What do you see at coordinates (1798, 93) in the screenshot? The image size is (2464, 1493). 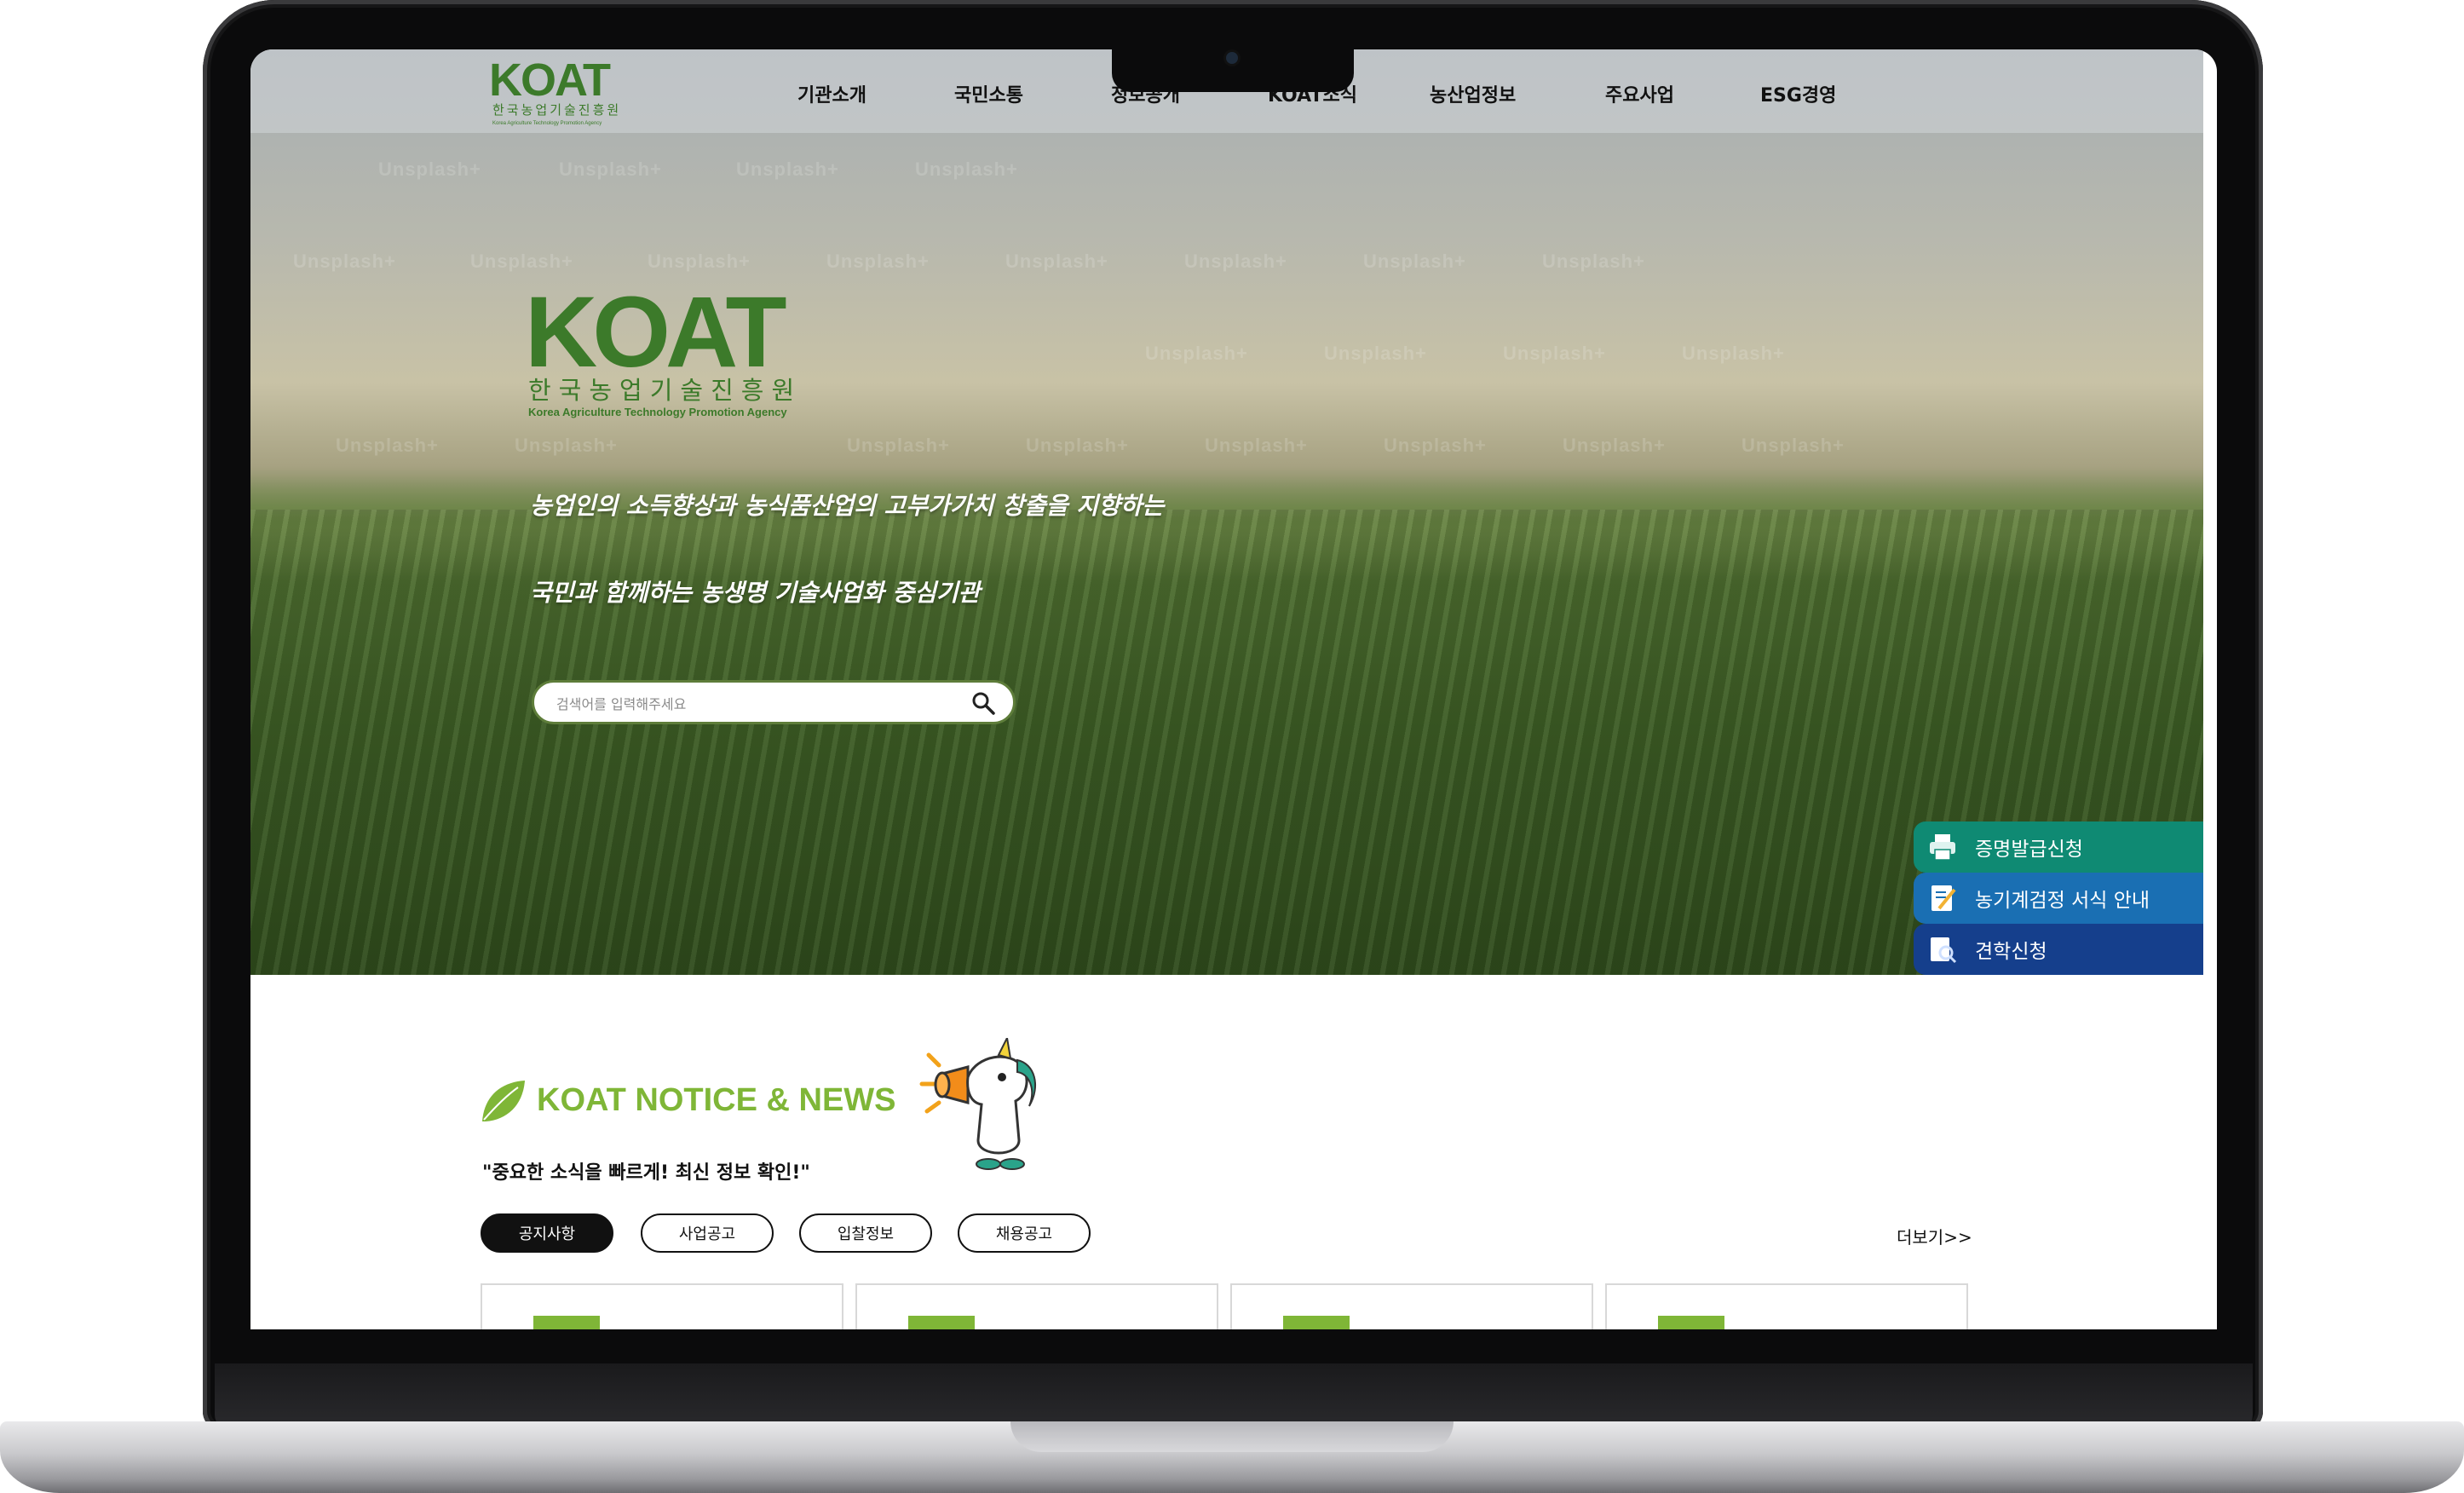 I see `nav-item-esg: ESG경영` at bounding box center [1798, 93].